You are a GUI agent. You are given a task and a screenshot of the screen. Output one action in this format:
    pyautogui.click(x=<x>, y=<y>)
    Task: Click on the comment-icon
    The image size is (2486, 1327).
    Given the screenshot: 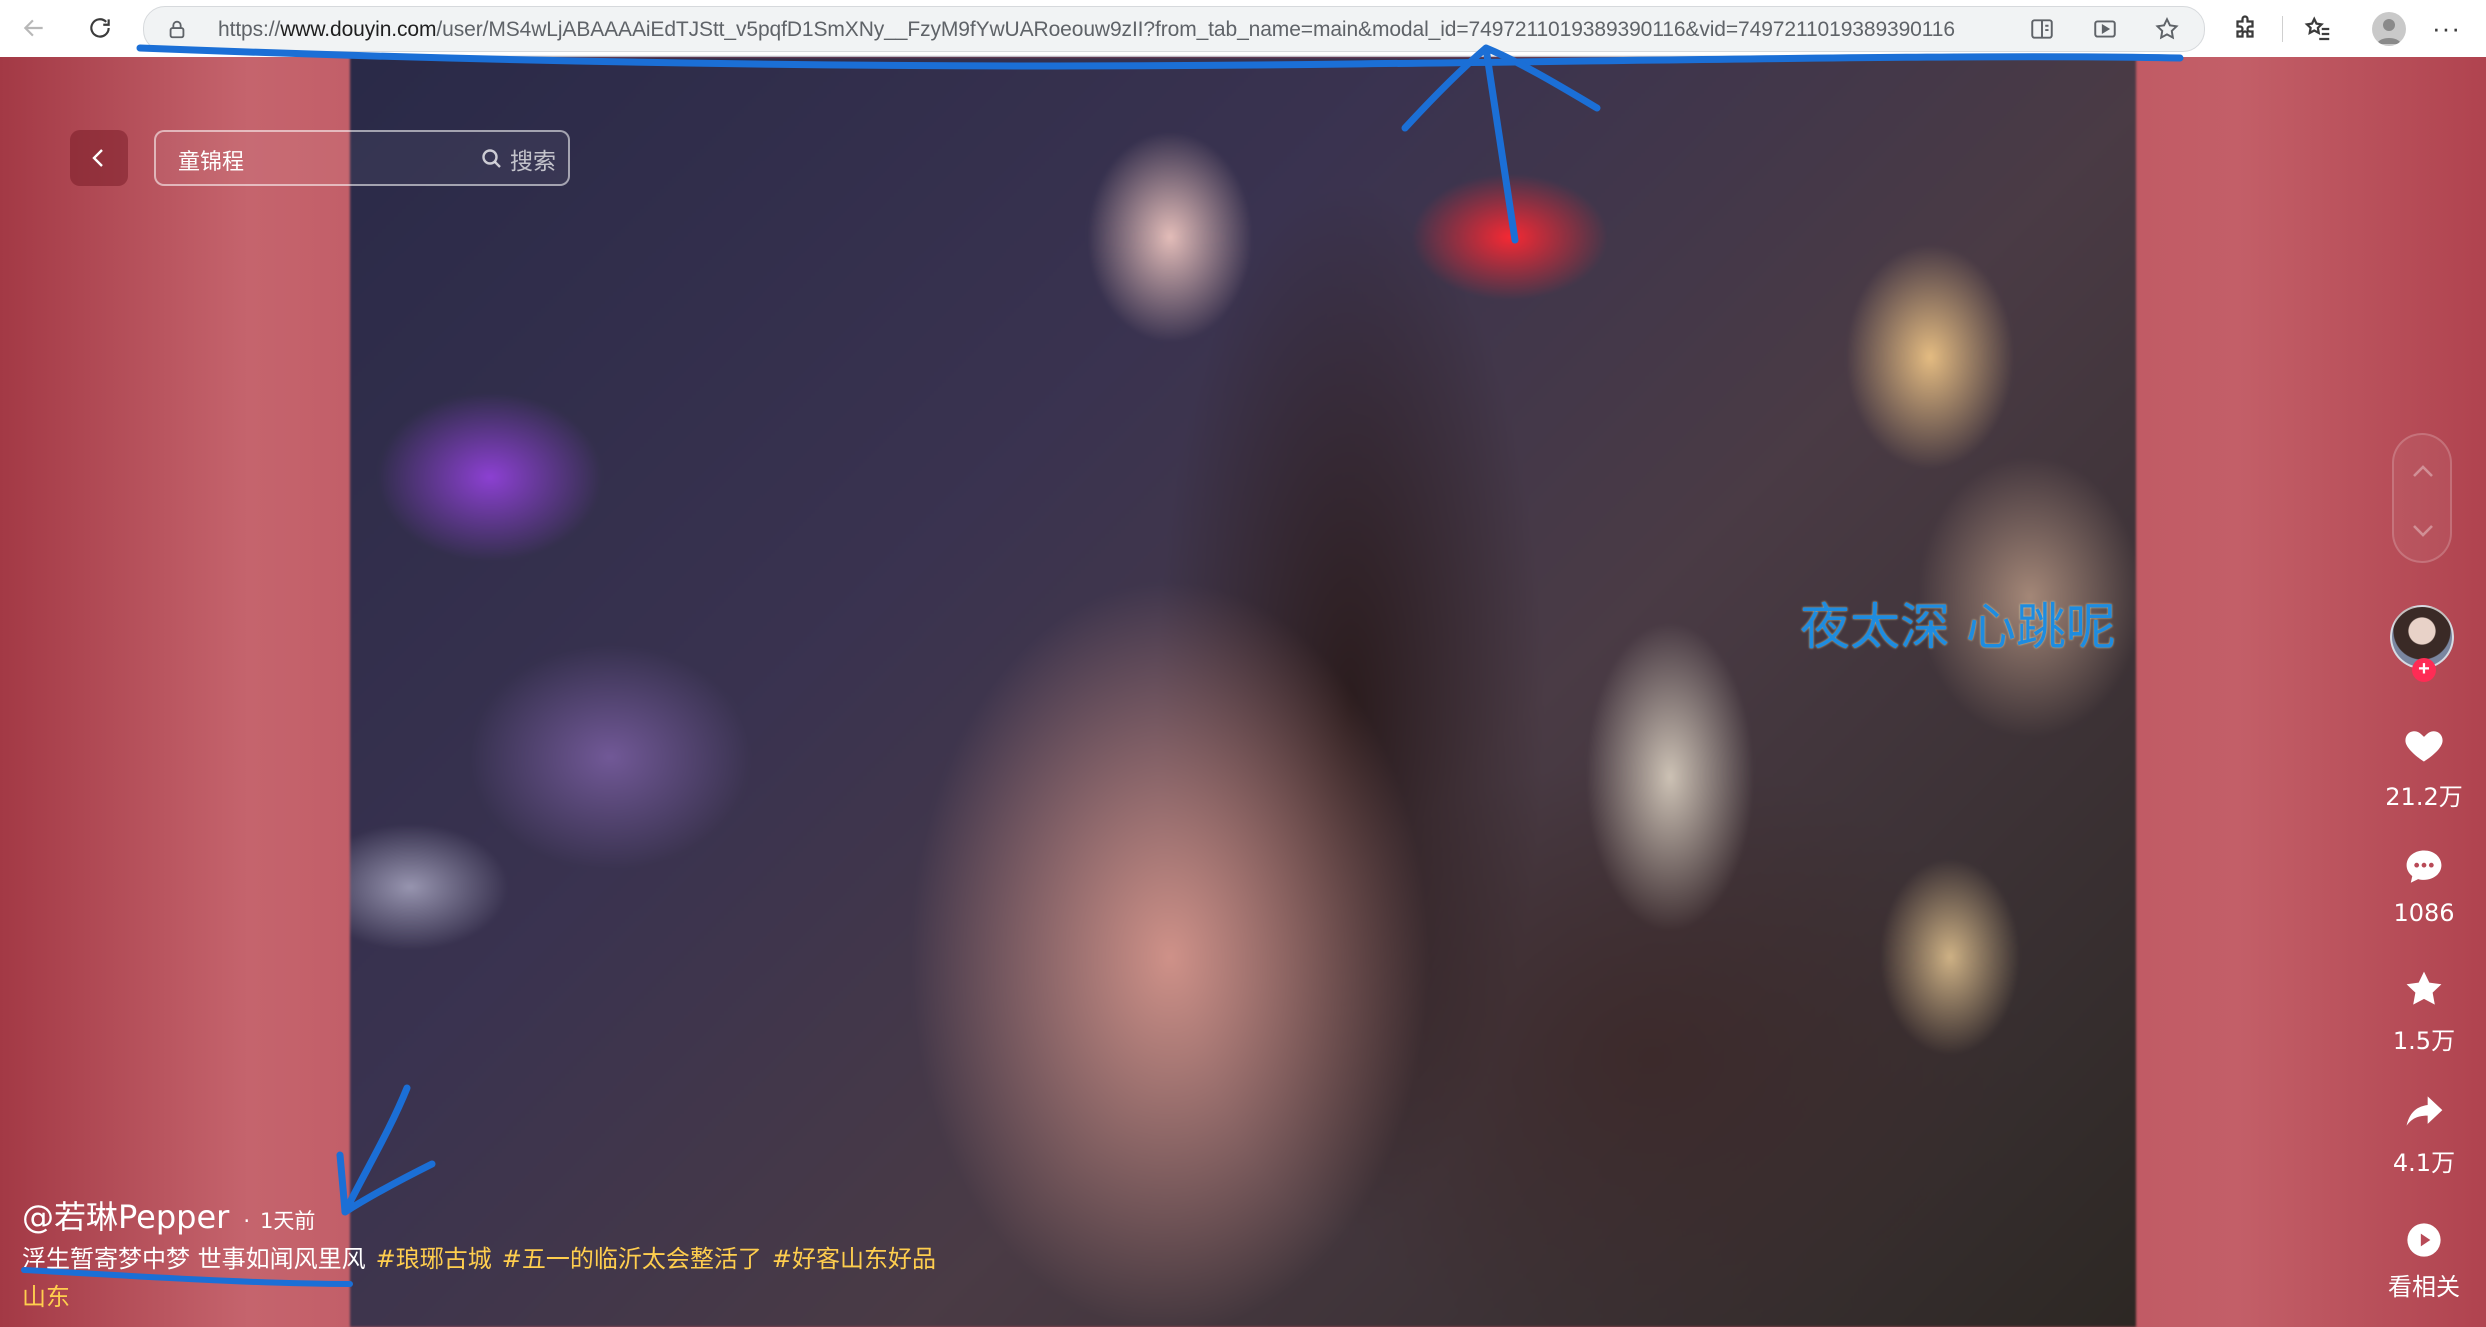 What is the action you would take?
    pyautogui.click(x=2424, y=866)
    